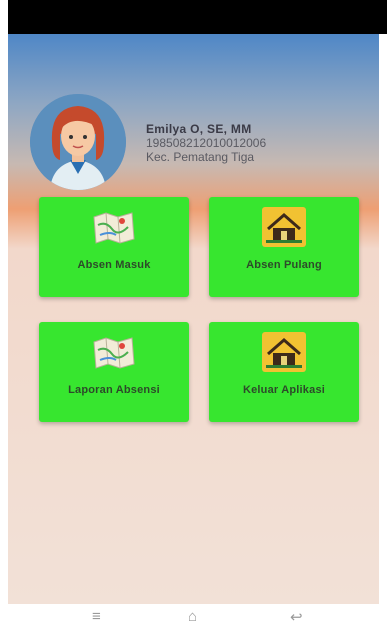 Image resolution: width=387 pixels, height=631 pixels. Describe the element at coordinates (114, 265) in the screenshot. I see `absen-masuk-label: Absen Masuk` at that location.